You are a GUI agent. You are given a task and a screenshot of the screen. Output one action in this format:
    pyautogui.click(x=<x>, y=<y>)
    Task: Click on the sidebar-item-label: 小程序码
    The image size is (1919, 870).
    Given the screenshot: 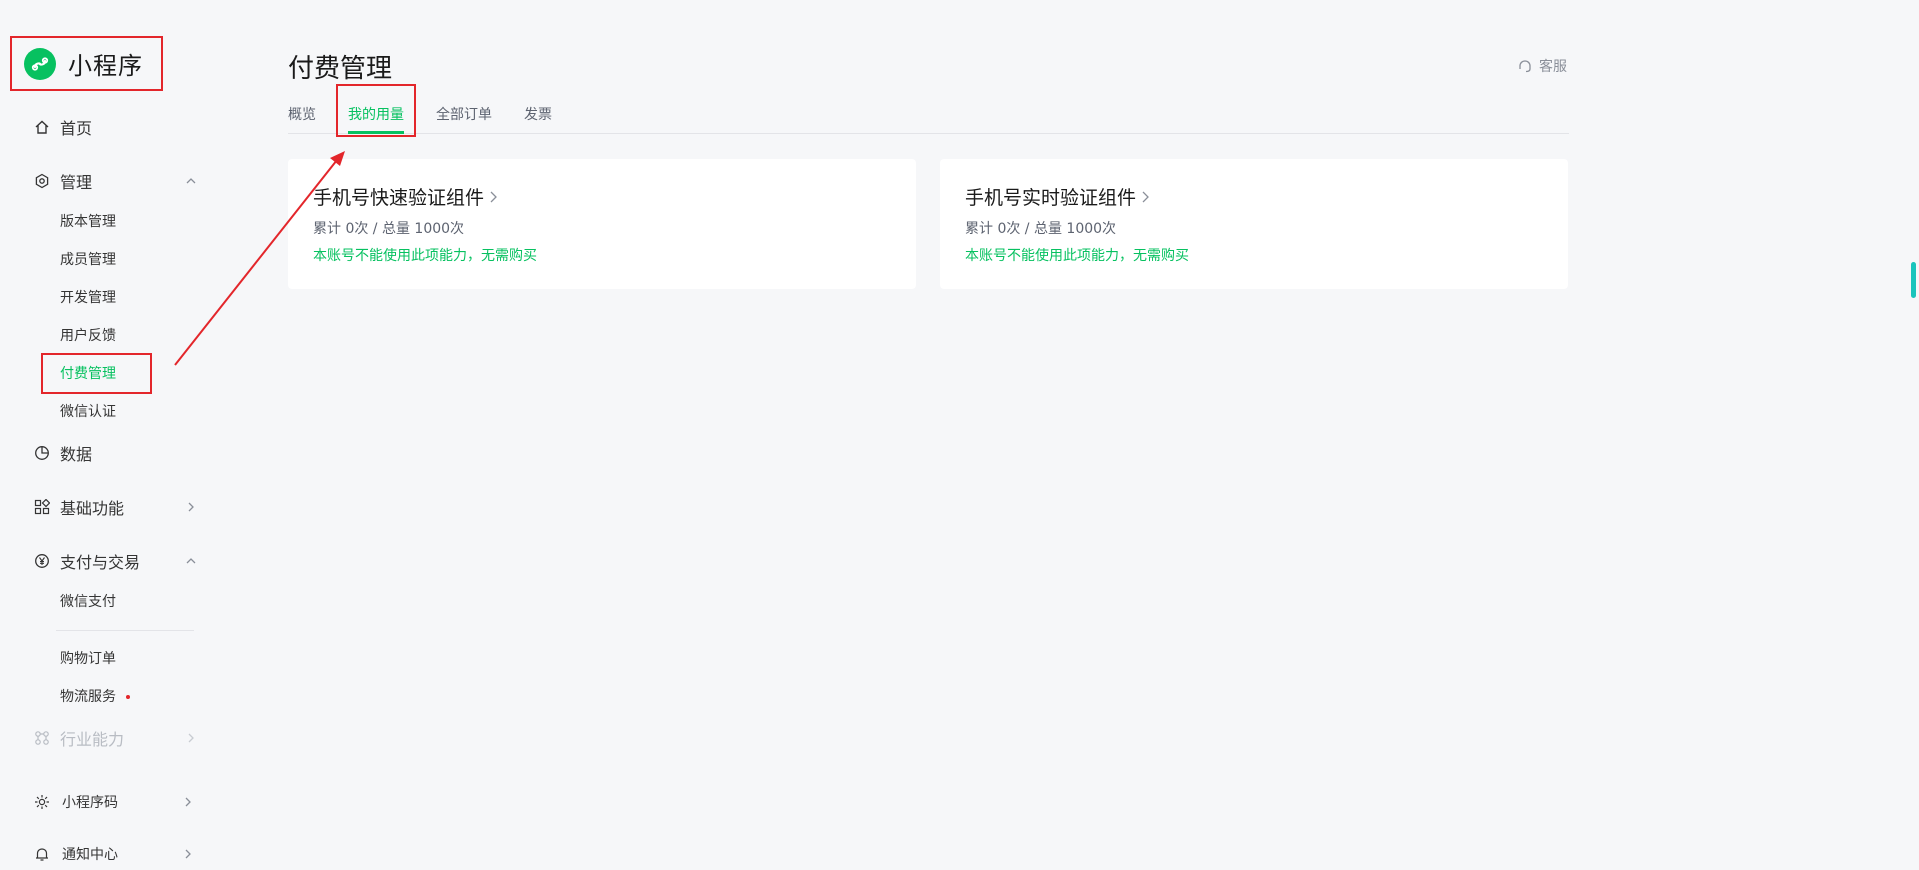 What is the action you would take?
    pyautogui.click(x=90, y=803)
    